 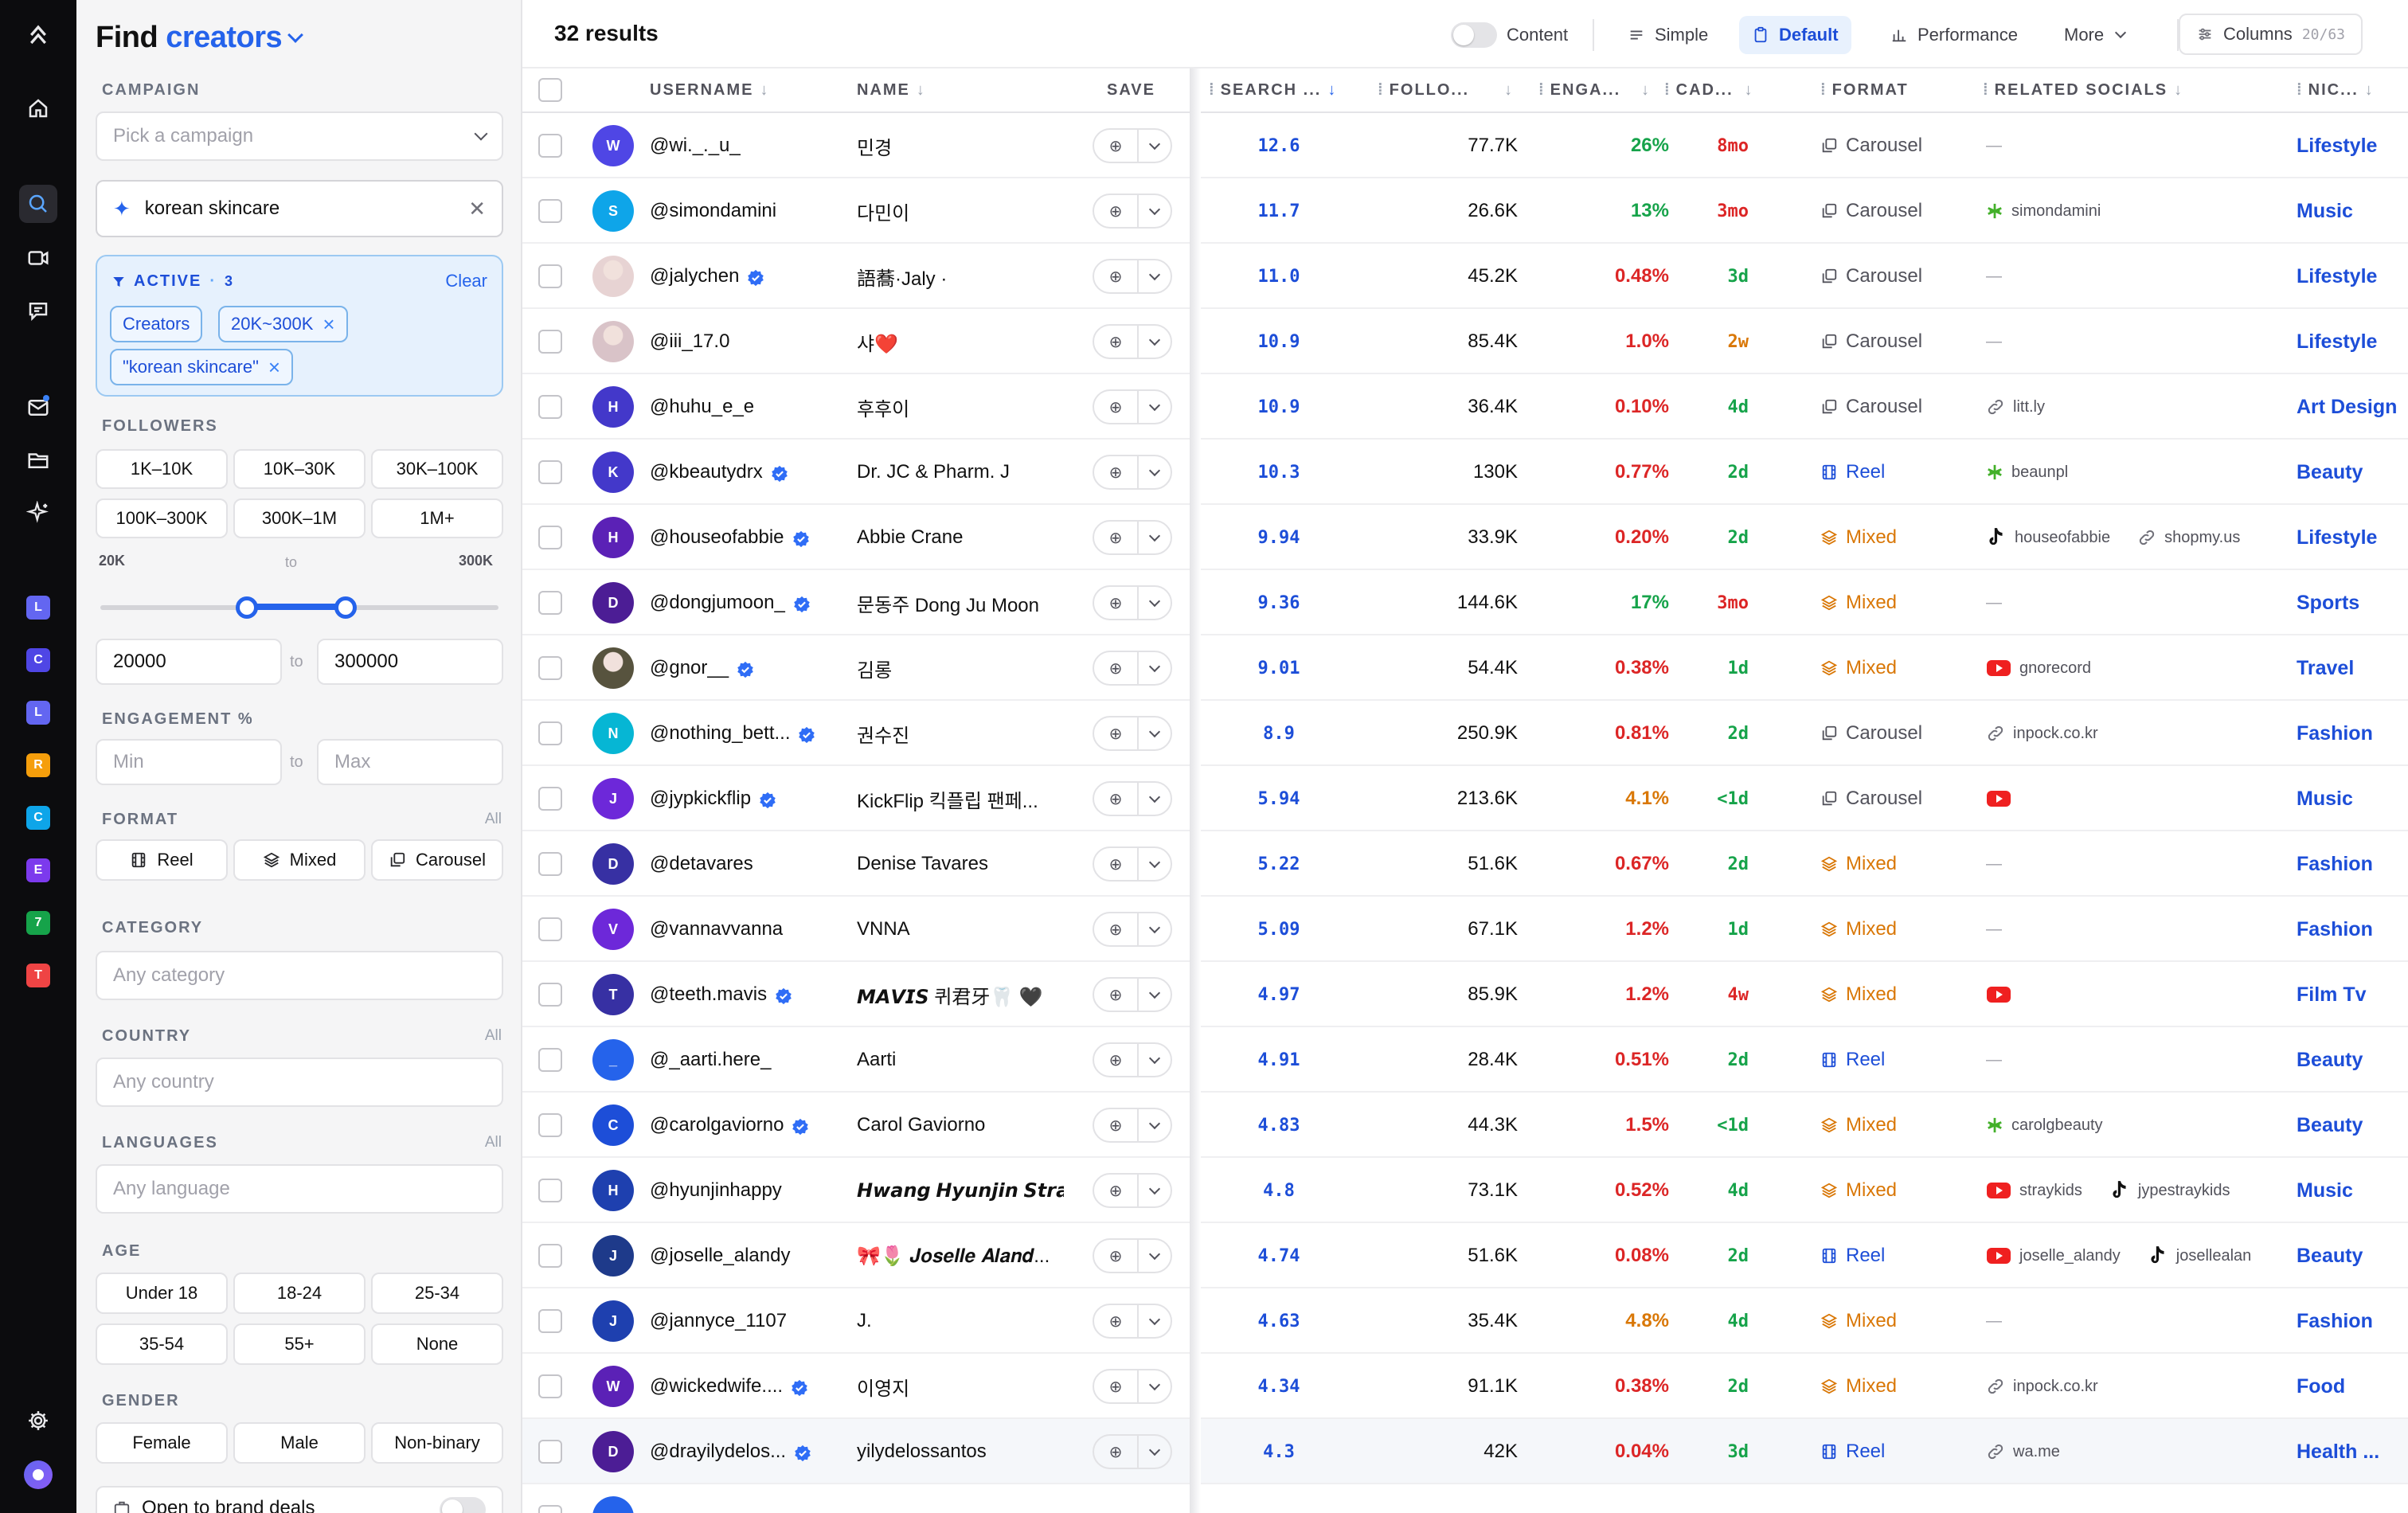 What do you see at coordinates (38, 204) in the screenshot?
I see `search-nav-icon` at bounding box center [38, 204].